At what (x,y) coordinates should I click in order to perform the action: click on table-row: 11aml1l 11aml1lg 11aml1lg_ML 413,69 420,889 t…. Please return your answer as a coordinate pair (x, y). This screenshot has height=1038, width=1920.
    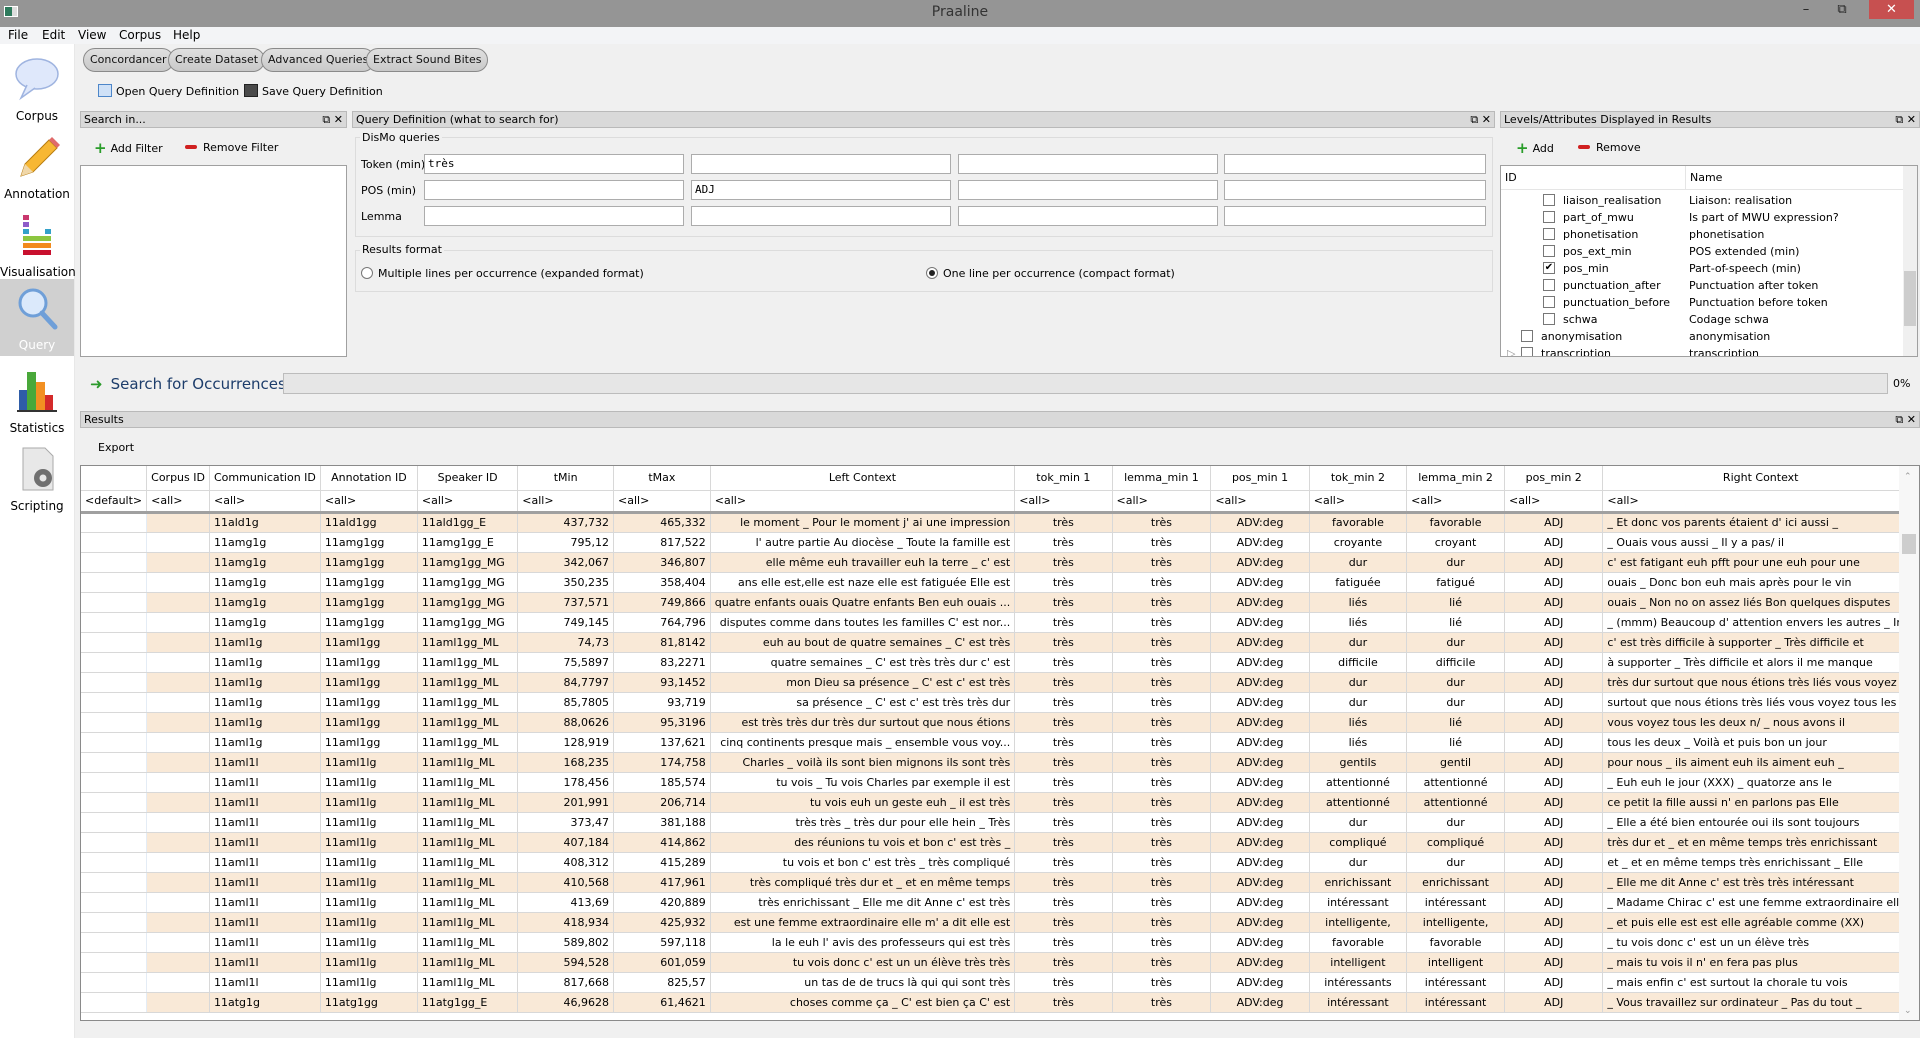
    Looking at the image, I should click on (1000, 902).